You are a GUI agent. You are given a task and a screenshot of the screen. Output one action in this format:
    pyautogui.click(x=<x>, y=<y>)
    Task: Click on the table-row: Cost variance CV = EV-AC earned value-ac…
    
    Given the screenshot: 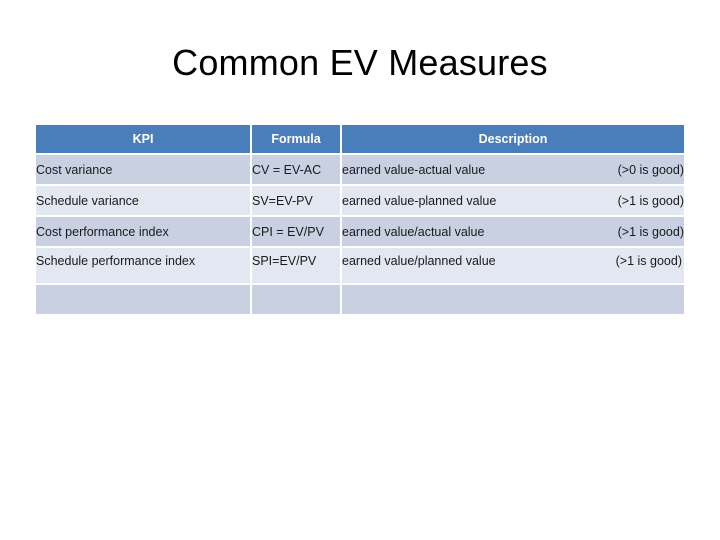 What is the action you would take?
    pyautogui.click(x=360, y=170)
    